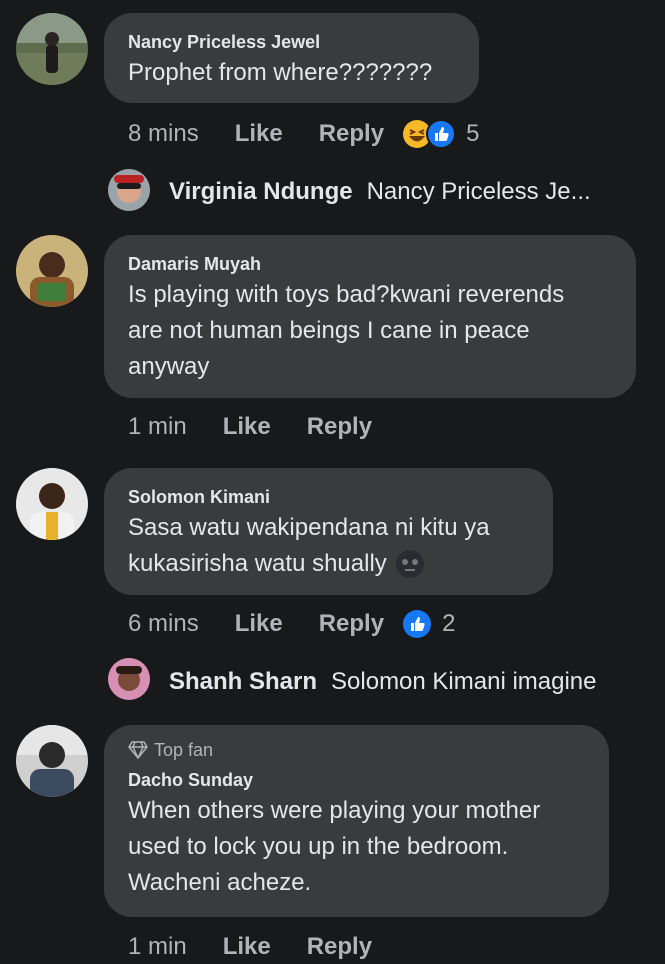 The image size is (665, 964). Describe the element at coordinates (280, 72) in the screenshot. I see `comment-text: Prophet from where???????` at that location.